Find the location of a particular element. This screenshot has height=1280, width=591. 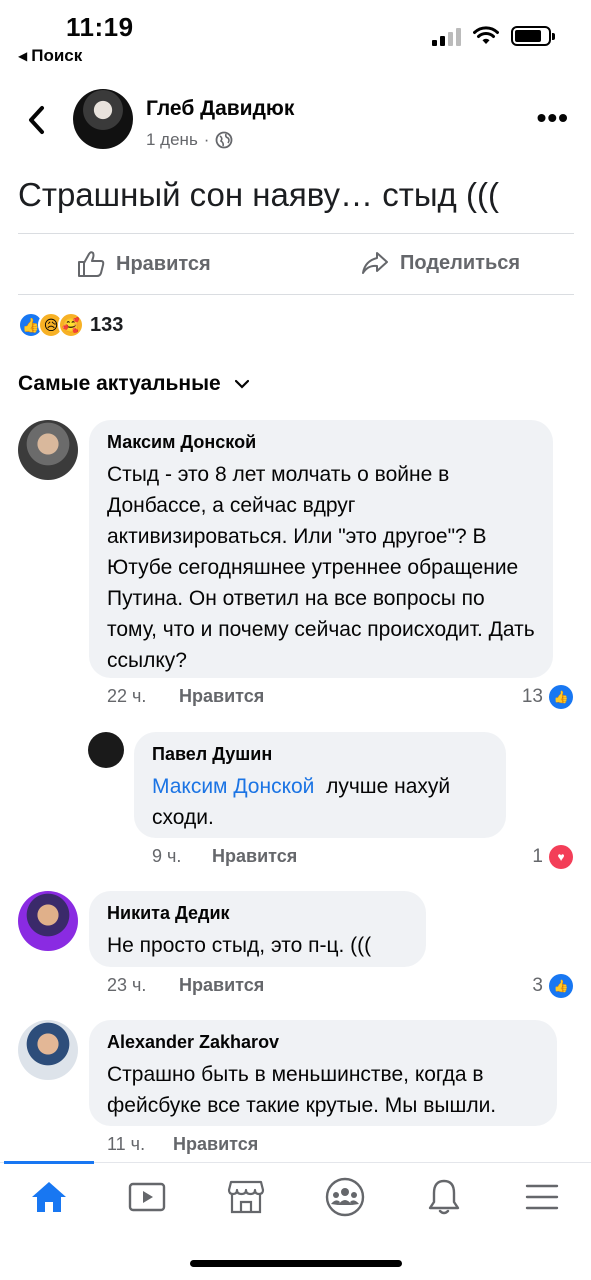

reactions-summary: 👍 😥 🥰 133 is located at coordinates (70, 325).